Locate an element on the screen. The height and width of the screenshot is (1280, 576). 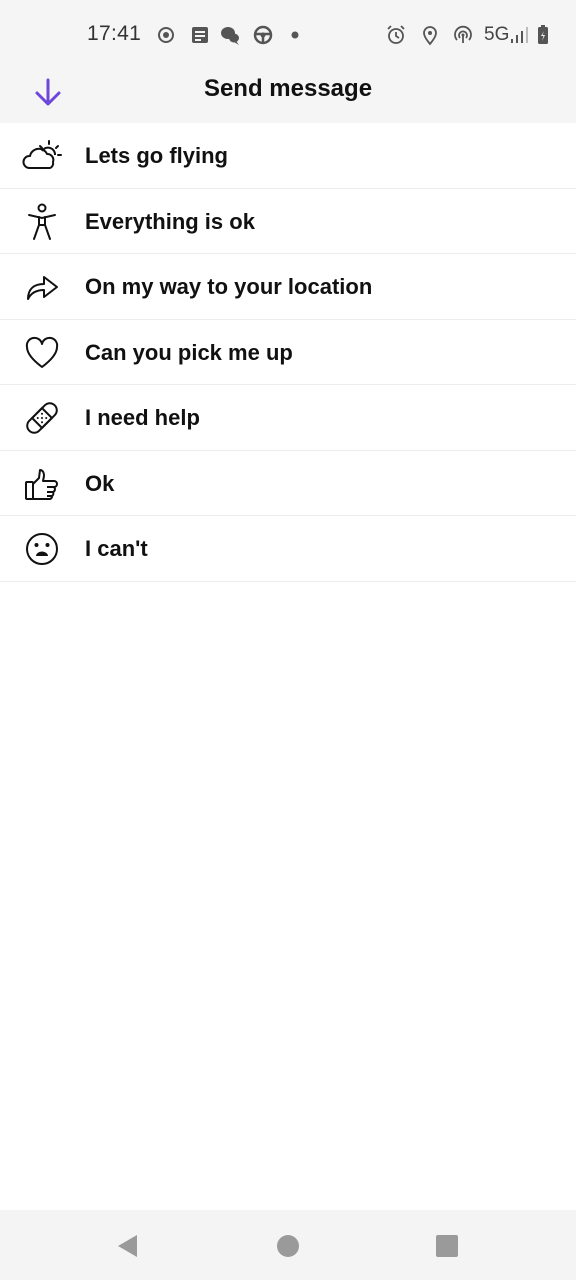
signal-icon is located at coordinates (519, 35).